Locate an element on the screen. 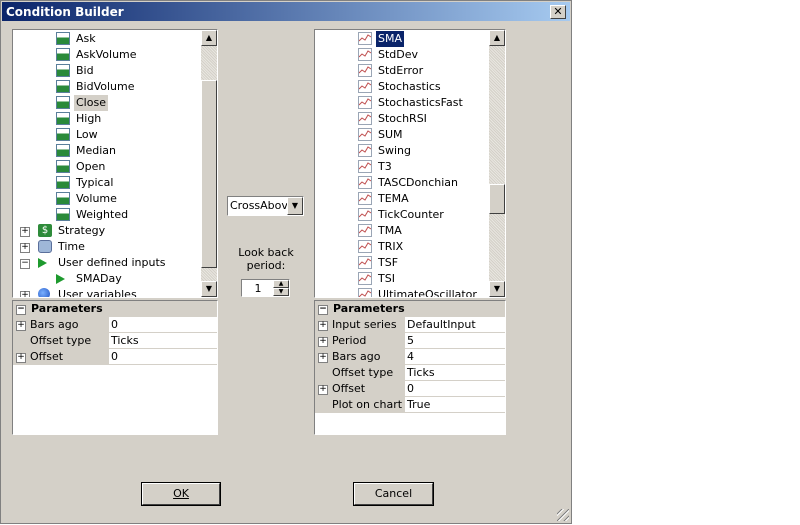 This screenshot has height=525, width=800. indicator-item: Swing is located at coordinates (402, 151).